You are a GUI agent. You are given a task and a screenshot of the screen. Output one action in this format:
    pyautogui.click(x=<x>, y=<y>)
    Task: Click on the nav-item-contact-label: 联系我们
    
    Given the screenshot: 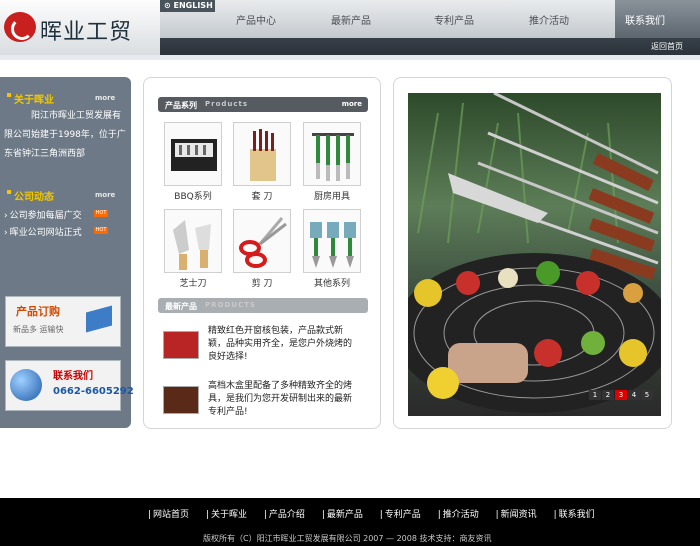 What is the action you would take?
    pyautogui.click(x=645, y=21)
    